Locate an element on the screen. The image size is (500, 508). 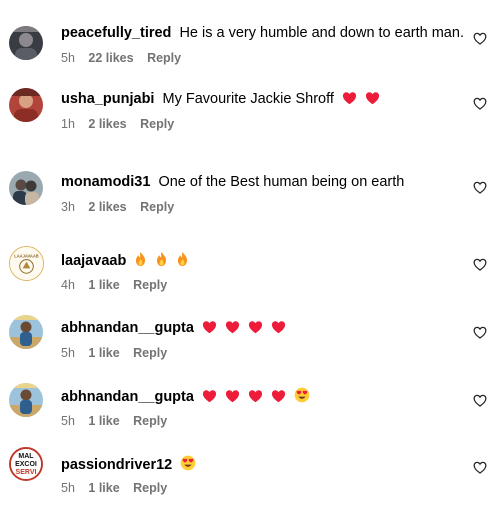
comment-time: 1h is located at coordinates (68, 124).